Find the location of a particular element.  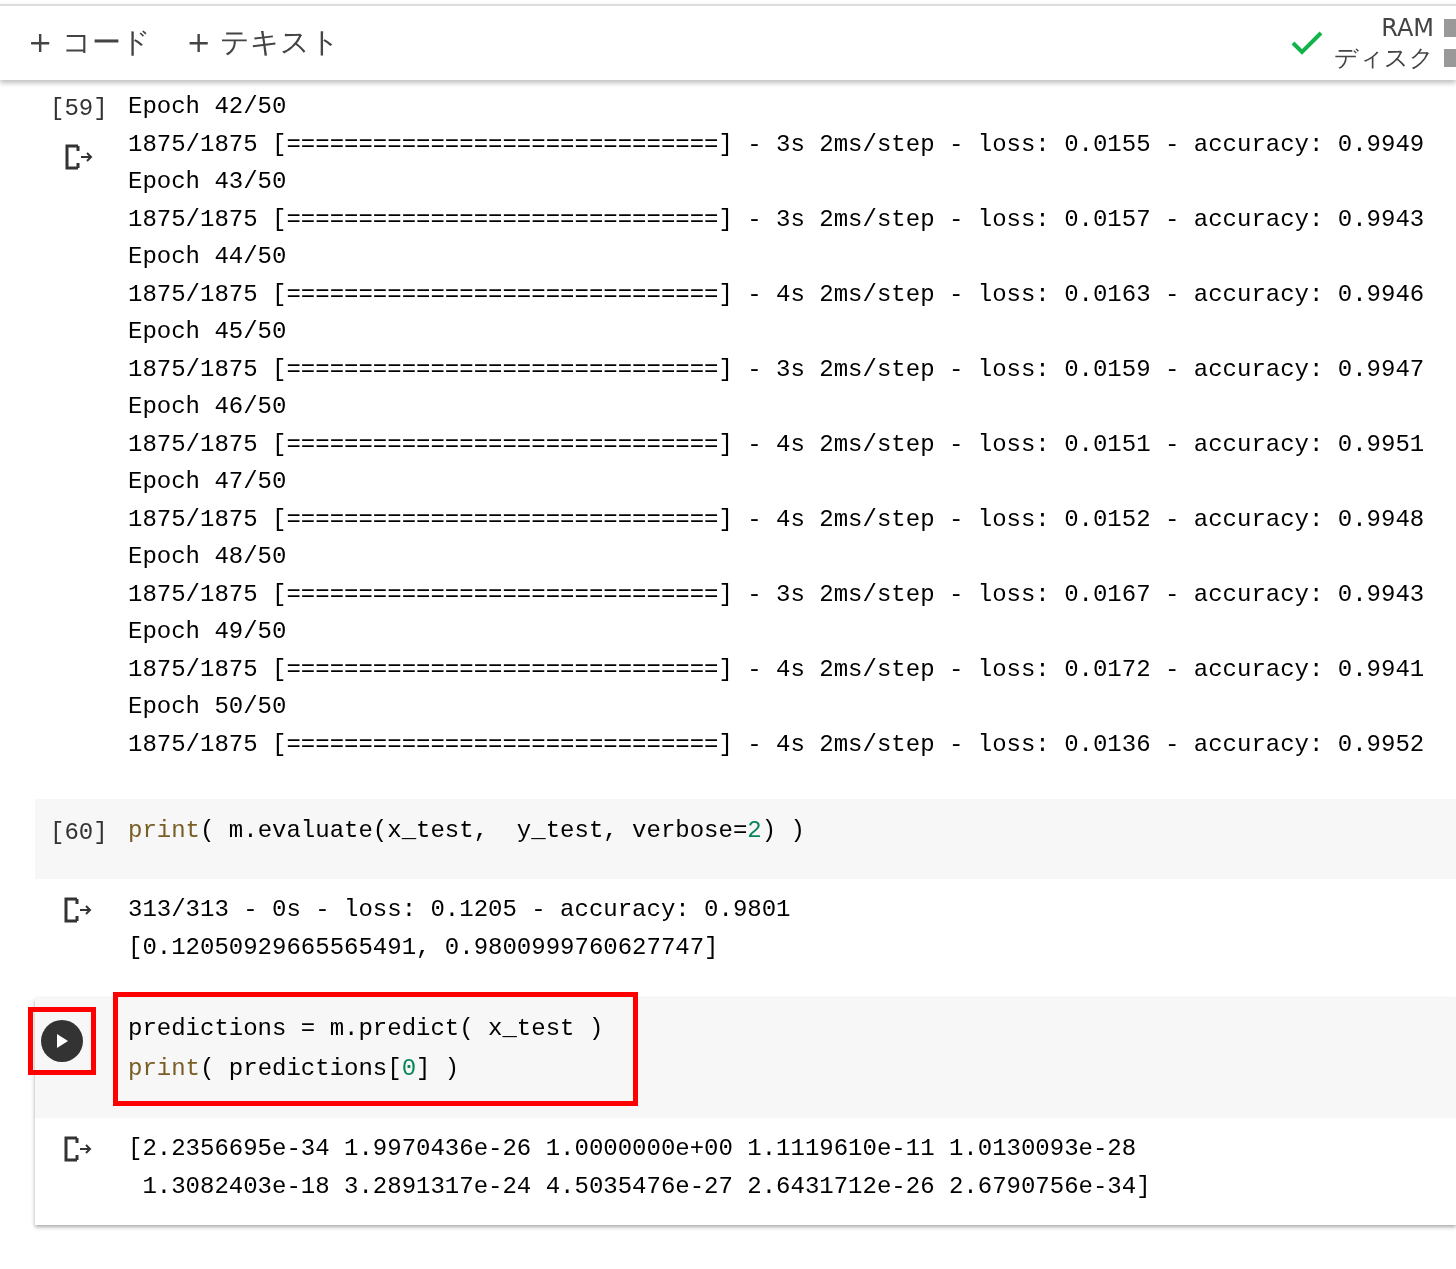

output-line: [0.12050929665565491, 0.9800999760627747] is located at coordinates (424, 947).